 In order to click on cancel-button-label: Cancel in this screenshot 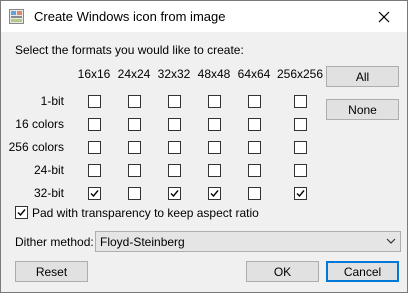, I will do `click(362, 271)`.